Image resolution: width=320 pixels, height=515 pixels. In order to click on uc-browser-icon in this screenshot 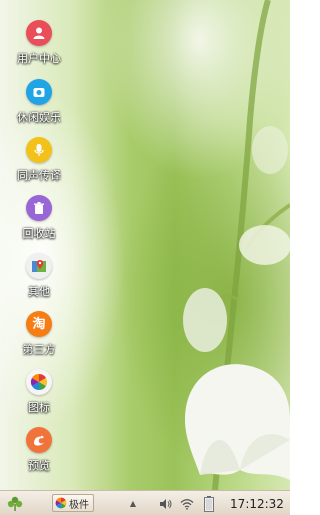, I will do `click(39, 440)`.